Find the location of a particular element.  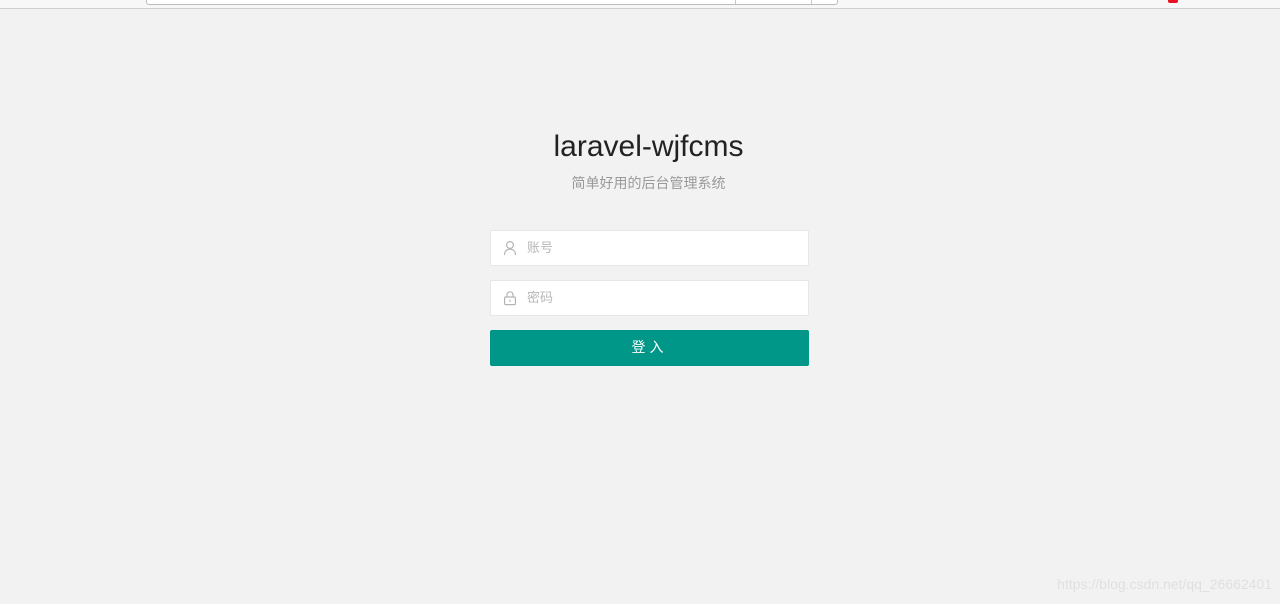

browser-chrome-strip is located at coordinates (640, 4).